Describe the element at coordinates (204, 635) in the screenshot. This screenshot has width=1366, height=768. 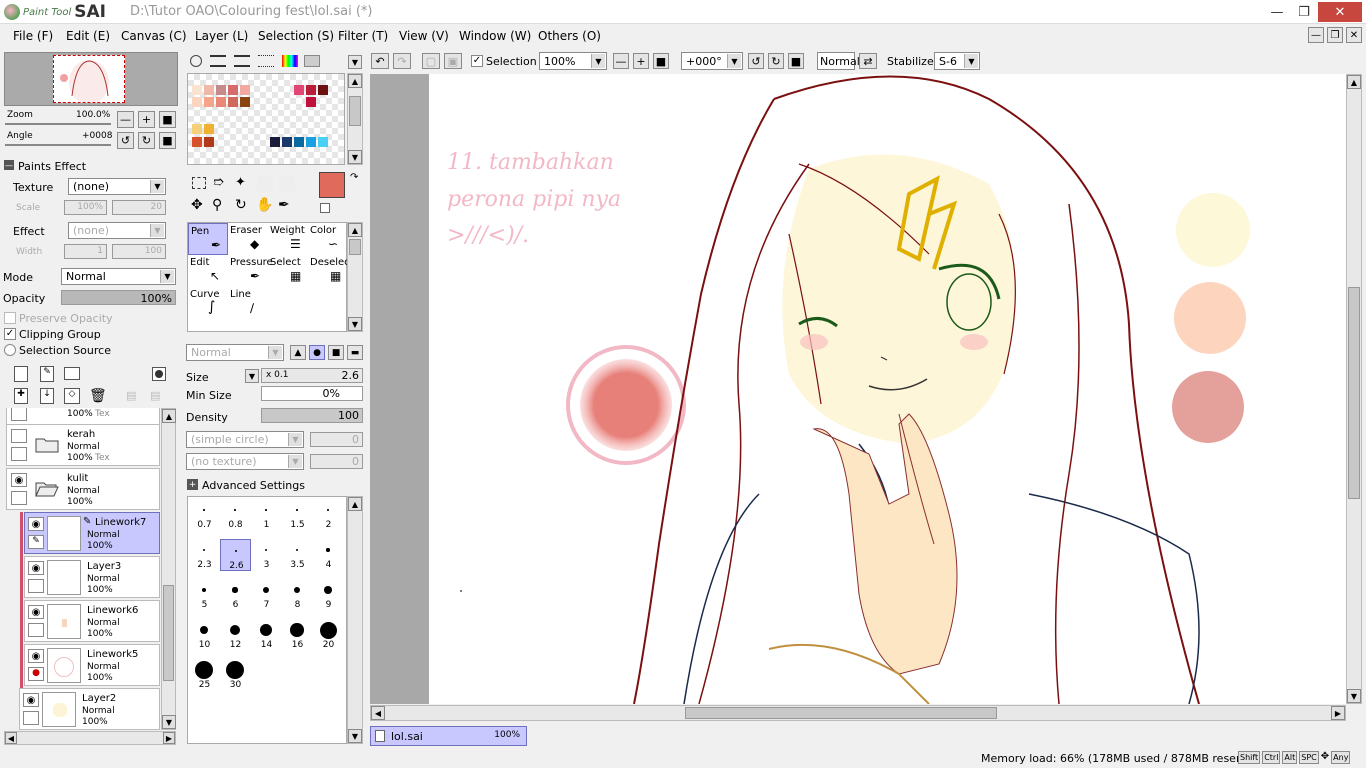
I see `brush-size-10: 10` at that location.